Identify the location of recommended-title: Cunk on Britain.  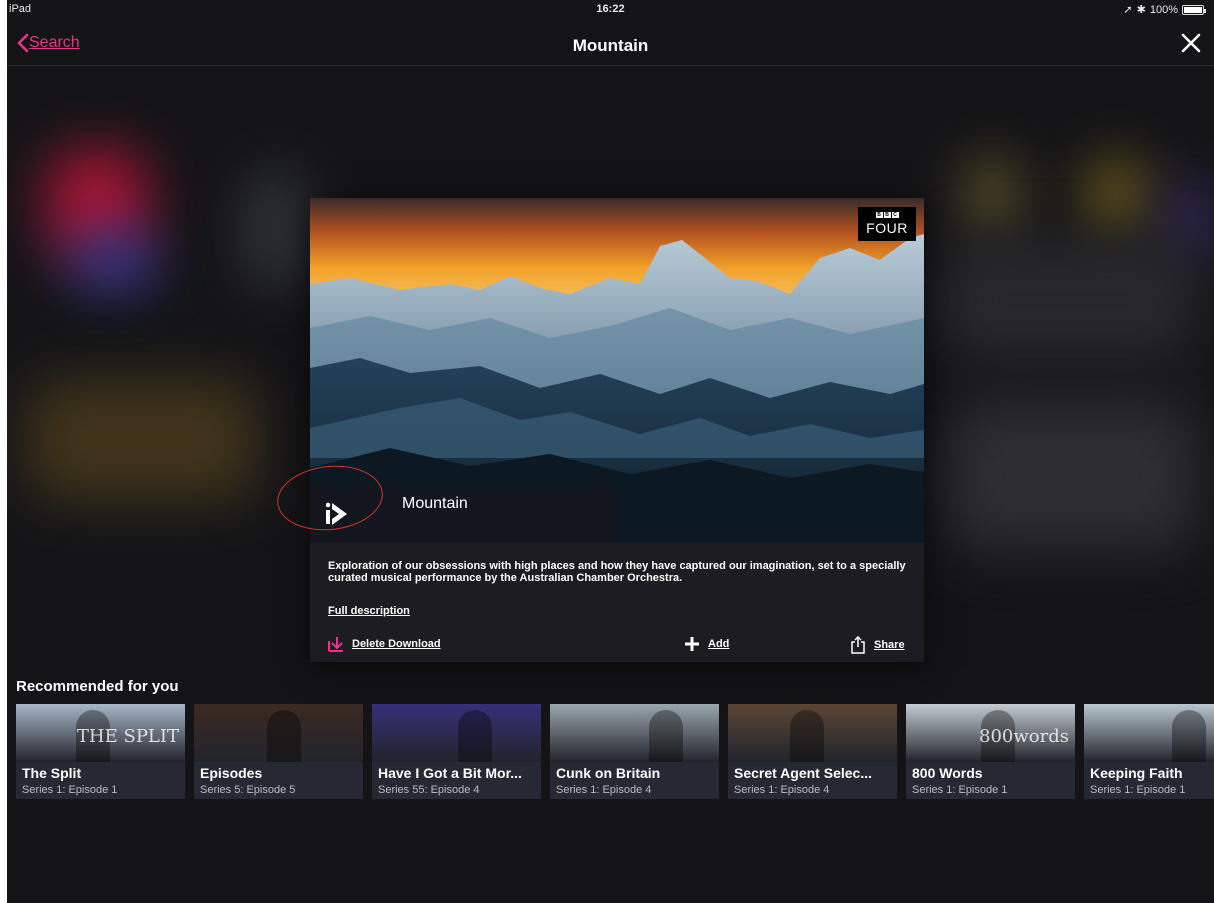
(608, 773).